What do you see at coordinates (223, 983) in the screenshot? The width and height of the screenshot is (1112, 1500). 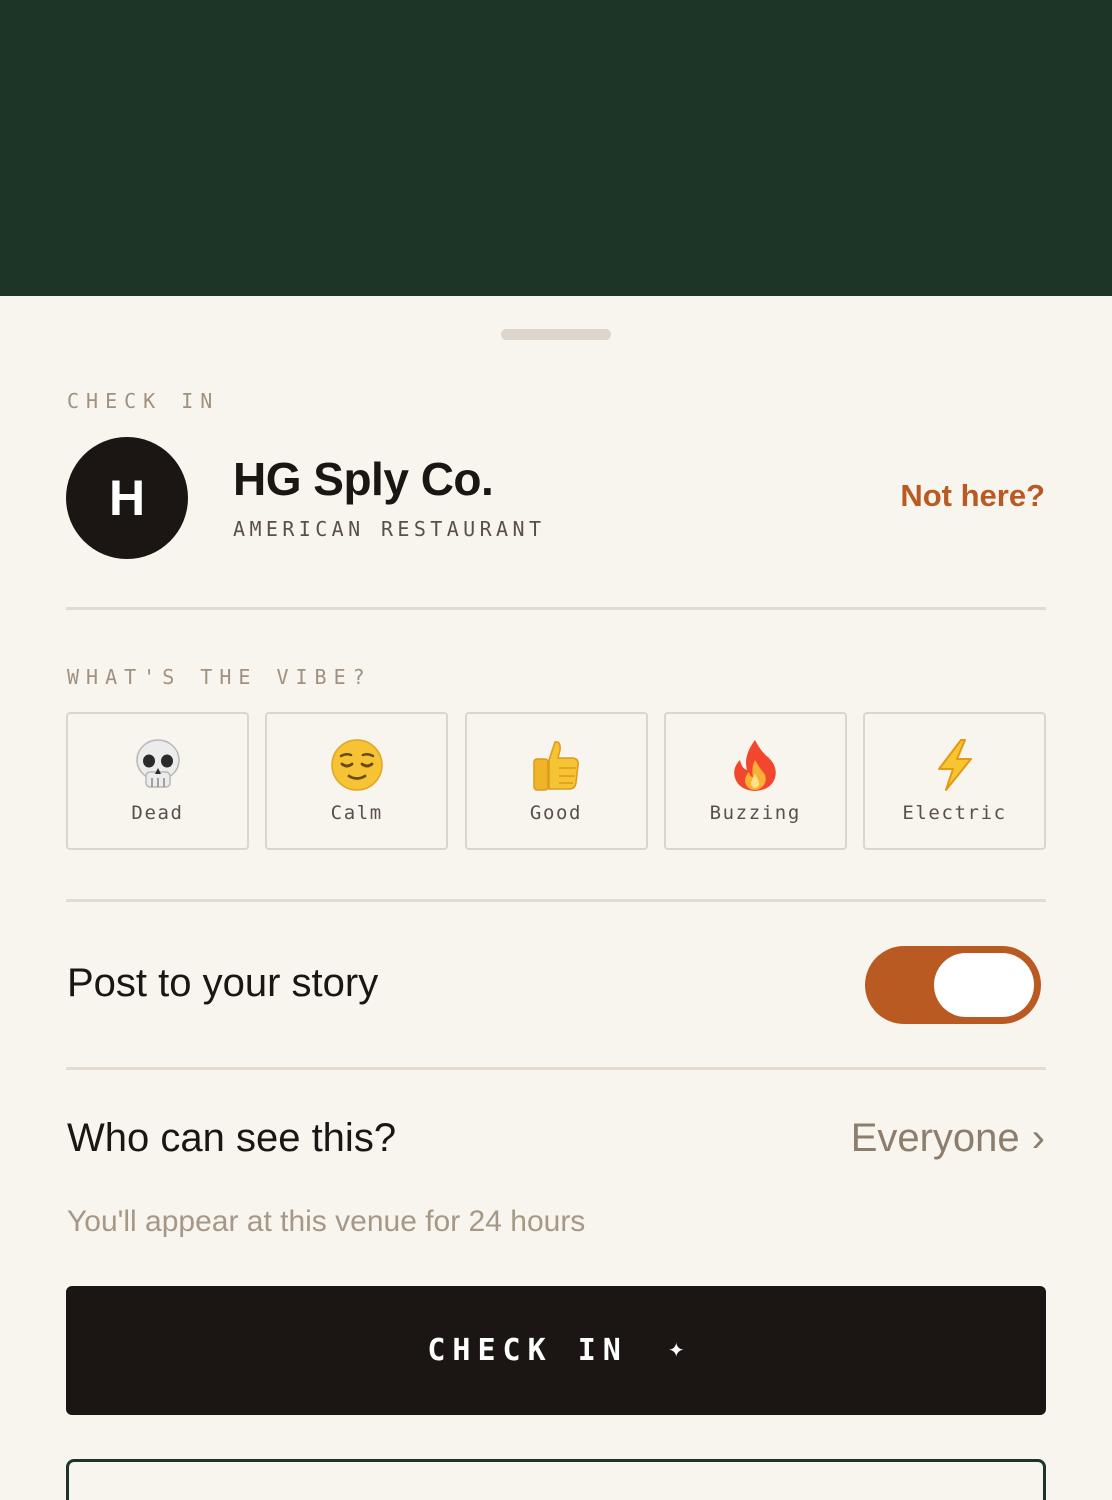 I see `post-to-story-label: Post to your story` at bounding box center [223, 983].